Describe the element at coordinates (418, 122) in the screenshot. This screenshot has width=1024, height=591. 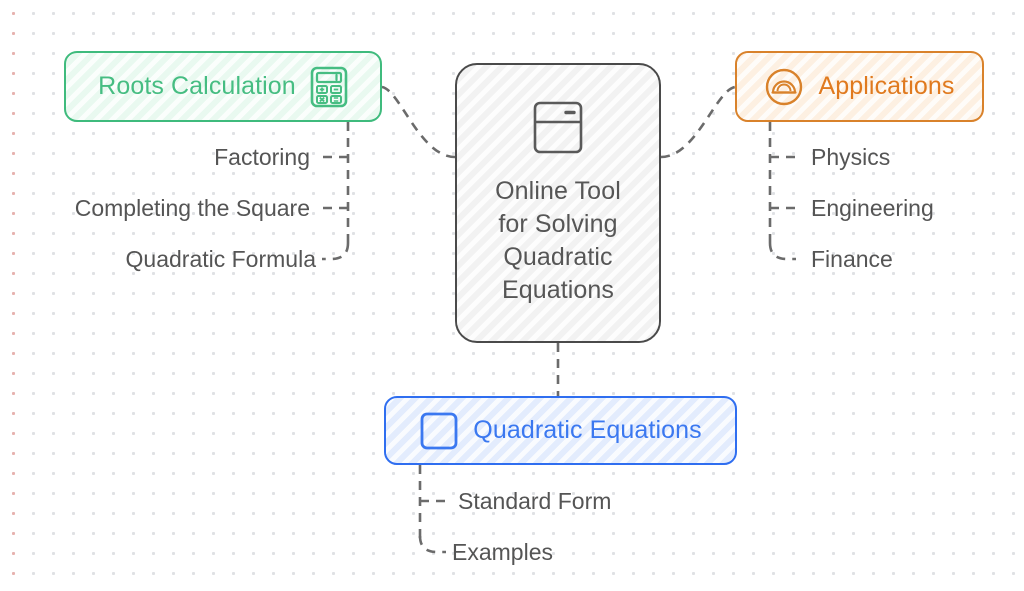
I see `connector-center-to-roots` at that location.